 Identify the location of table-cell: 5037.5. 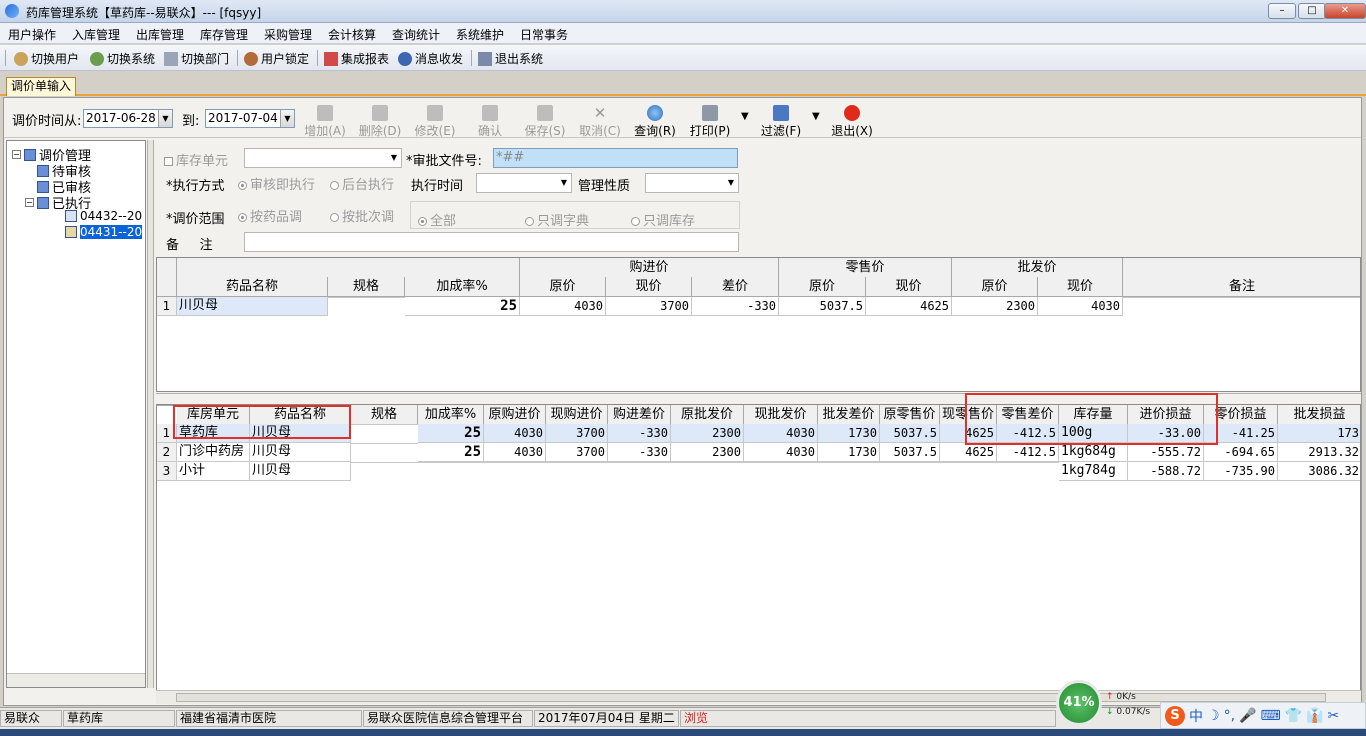
(910, 433).